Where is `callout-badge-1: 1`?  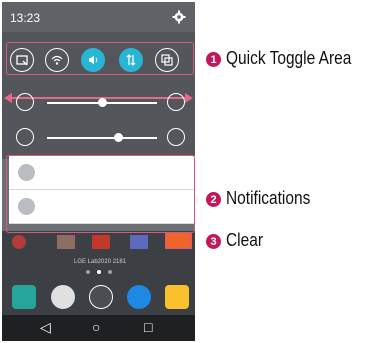
callout-badge-1: 1 is located at coordinates (213, 59).